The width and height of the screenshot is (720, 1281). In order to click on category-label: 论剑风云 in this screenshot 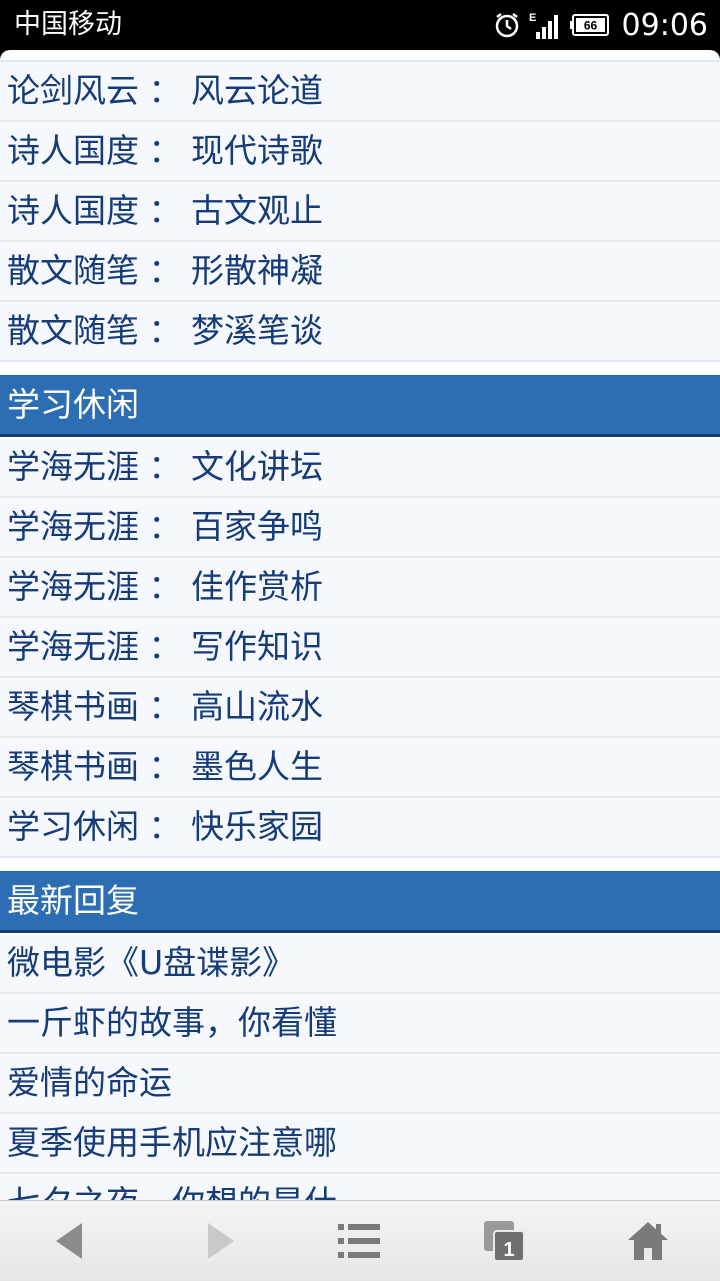, I will do `click(73, 90)`.